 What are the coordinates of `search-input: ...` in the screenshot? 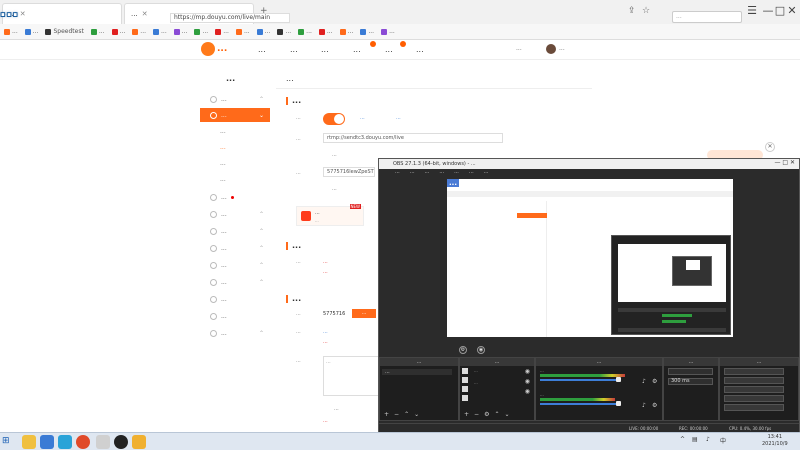 It's located at (707, 17).